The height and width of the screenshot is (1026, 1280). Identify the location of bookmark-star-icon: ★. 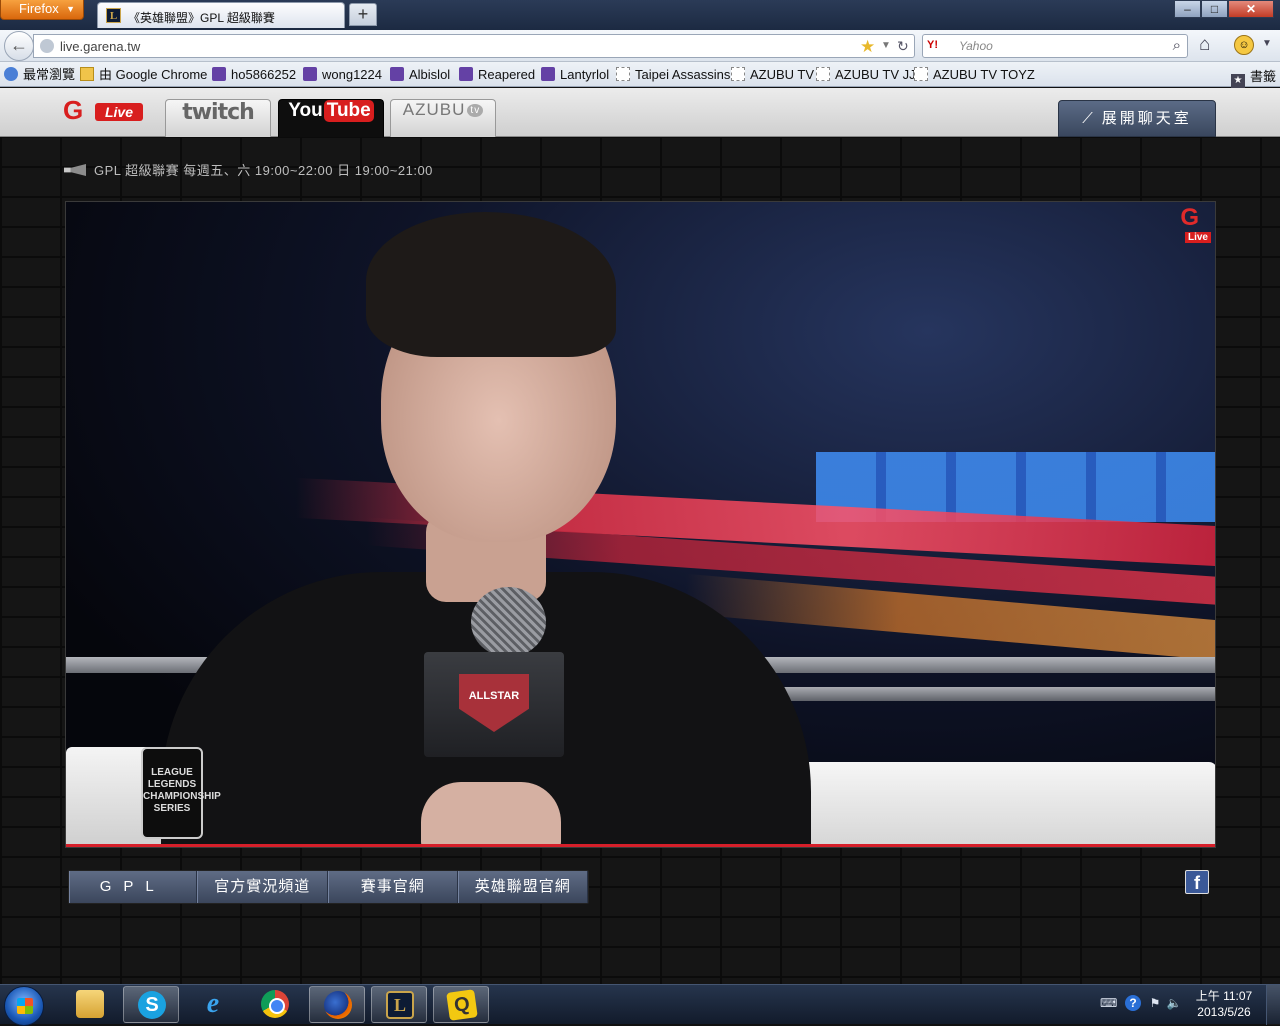
(867, 47).